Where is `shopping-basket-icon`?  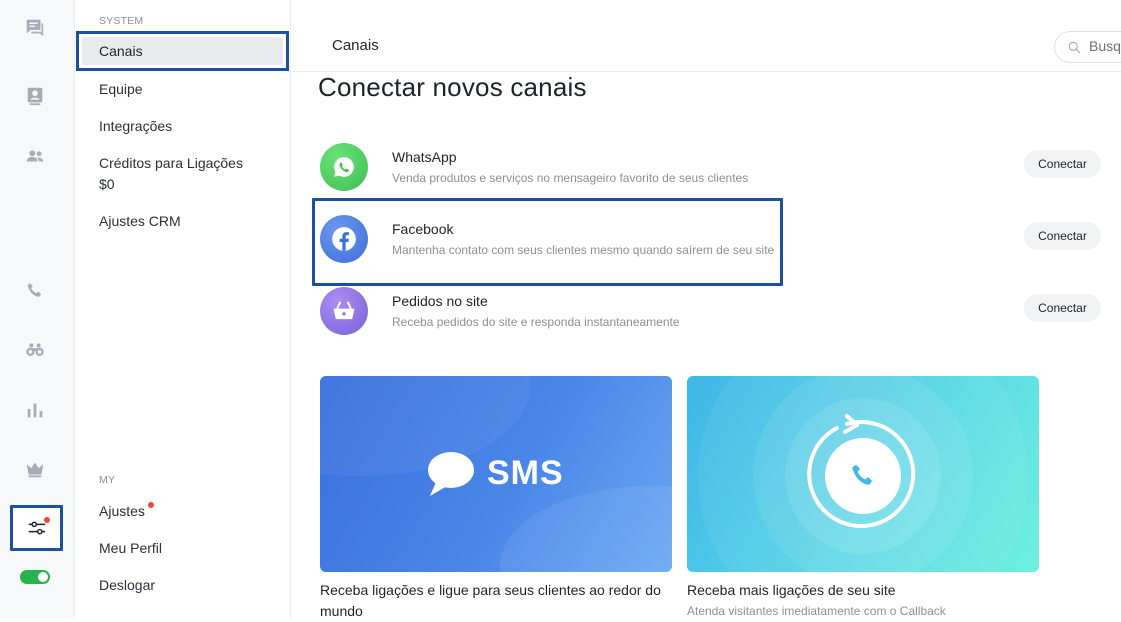 shopping-basket-icon is located at coordinates (344, 311).